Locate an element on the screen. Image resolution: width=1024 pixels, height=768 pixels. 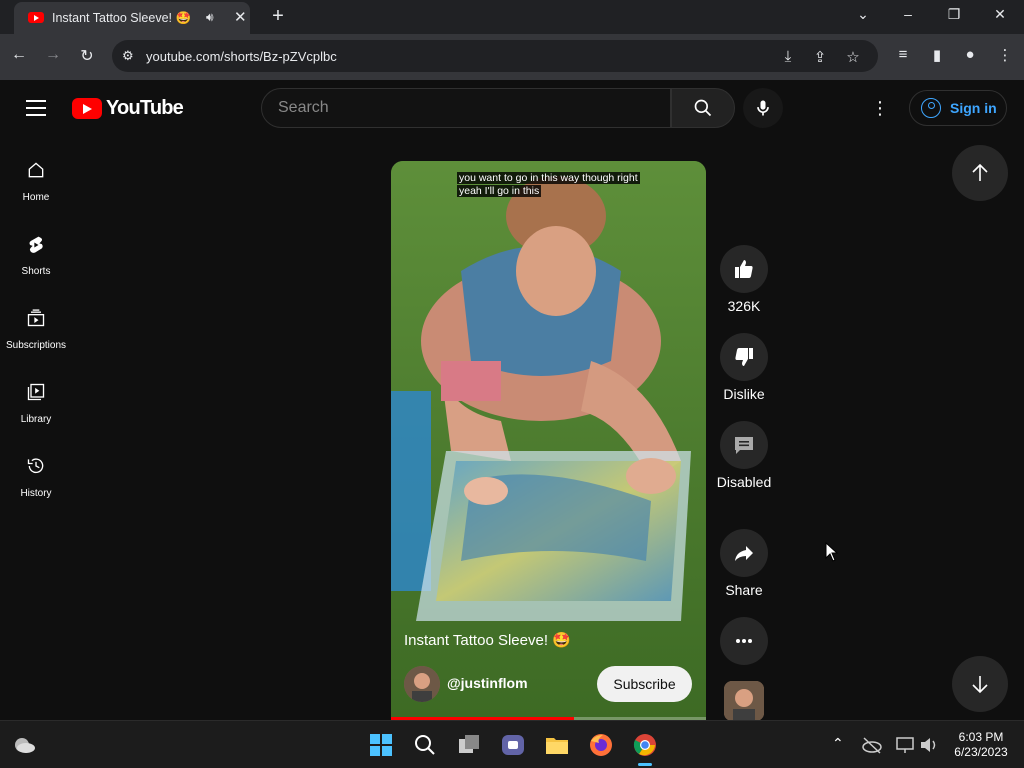
share-button is located at coordinates (744, 553).